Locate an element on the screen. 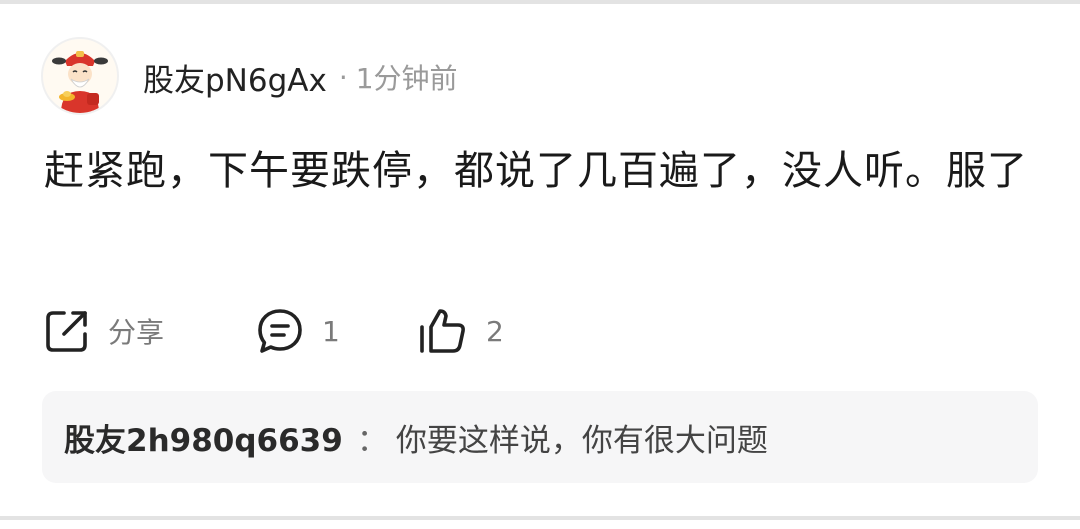 The width and height of the screenshot is (1080, 529). comment-button: 1 is located at coordinates (298, 331).